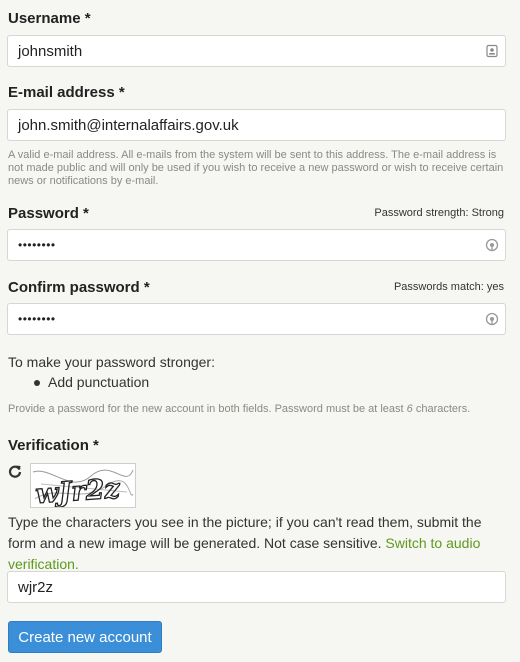  I want to click on password-strength: Password strength: Strong, so click(439, 213).